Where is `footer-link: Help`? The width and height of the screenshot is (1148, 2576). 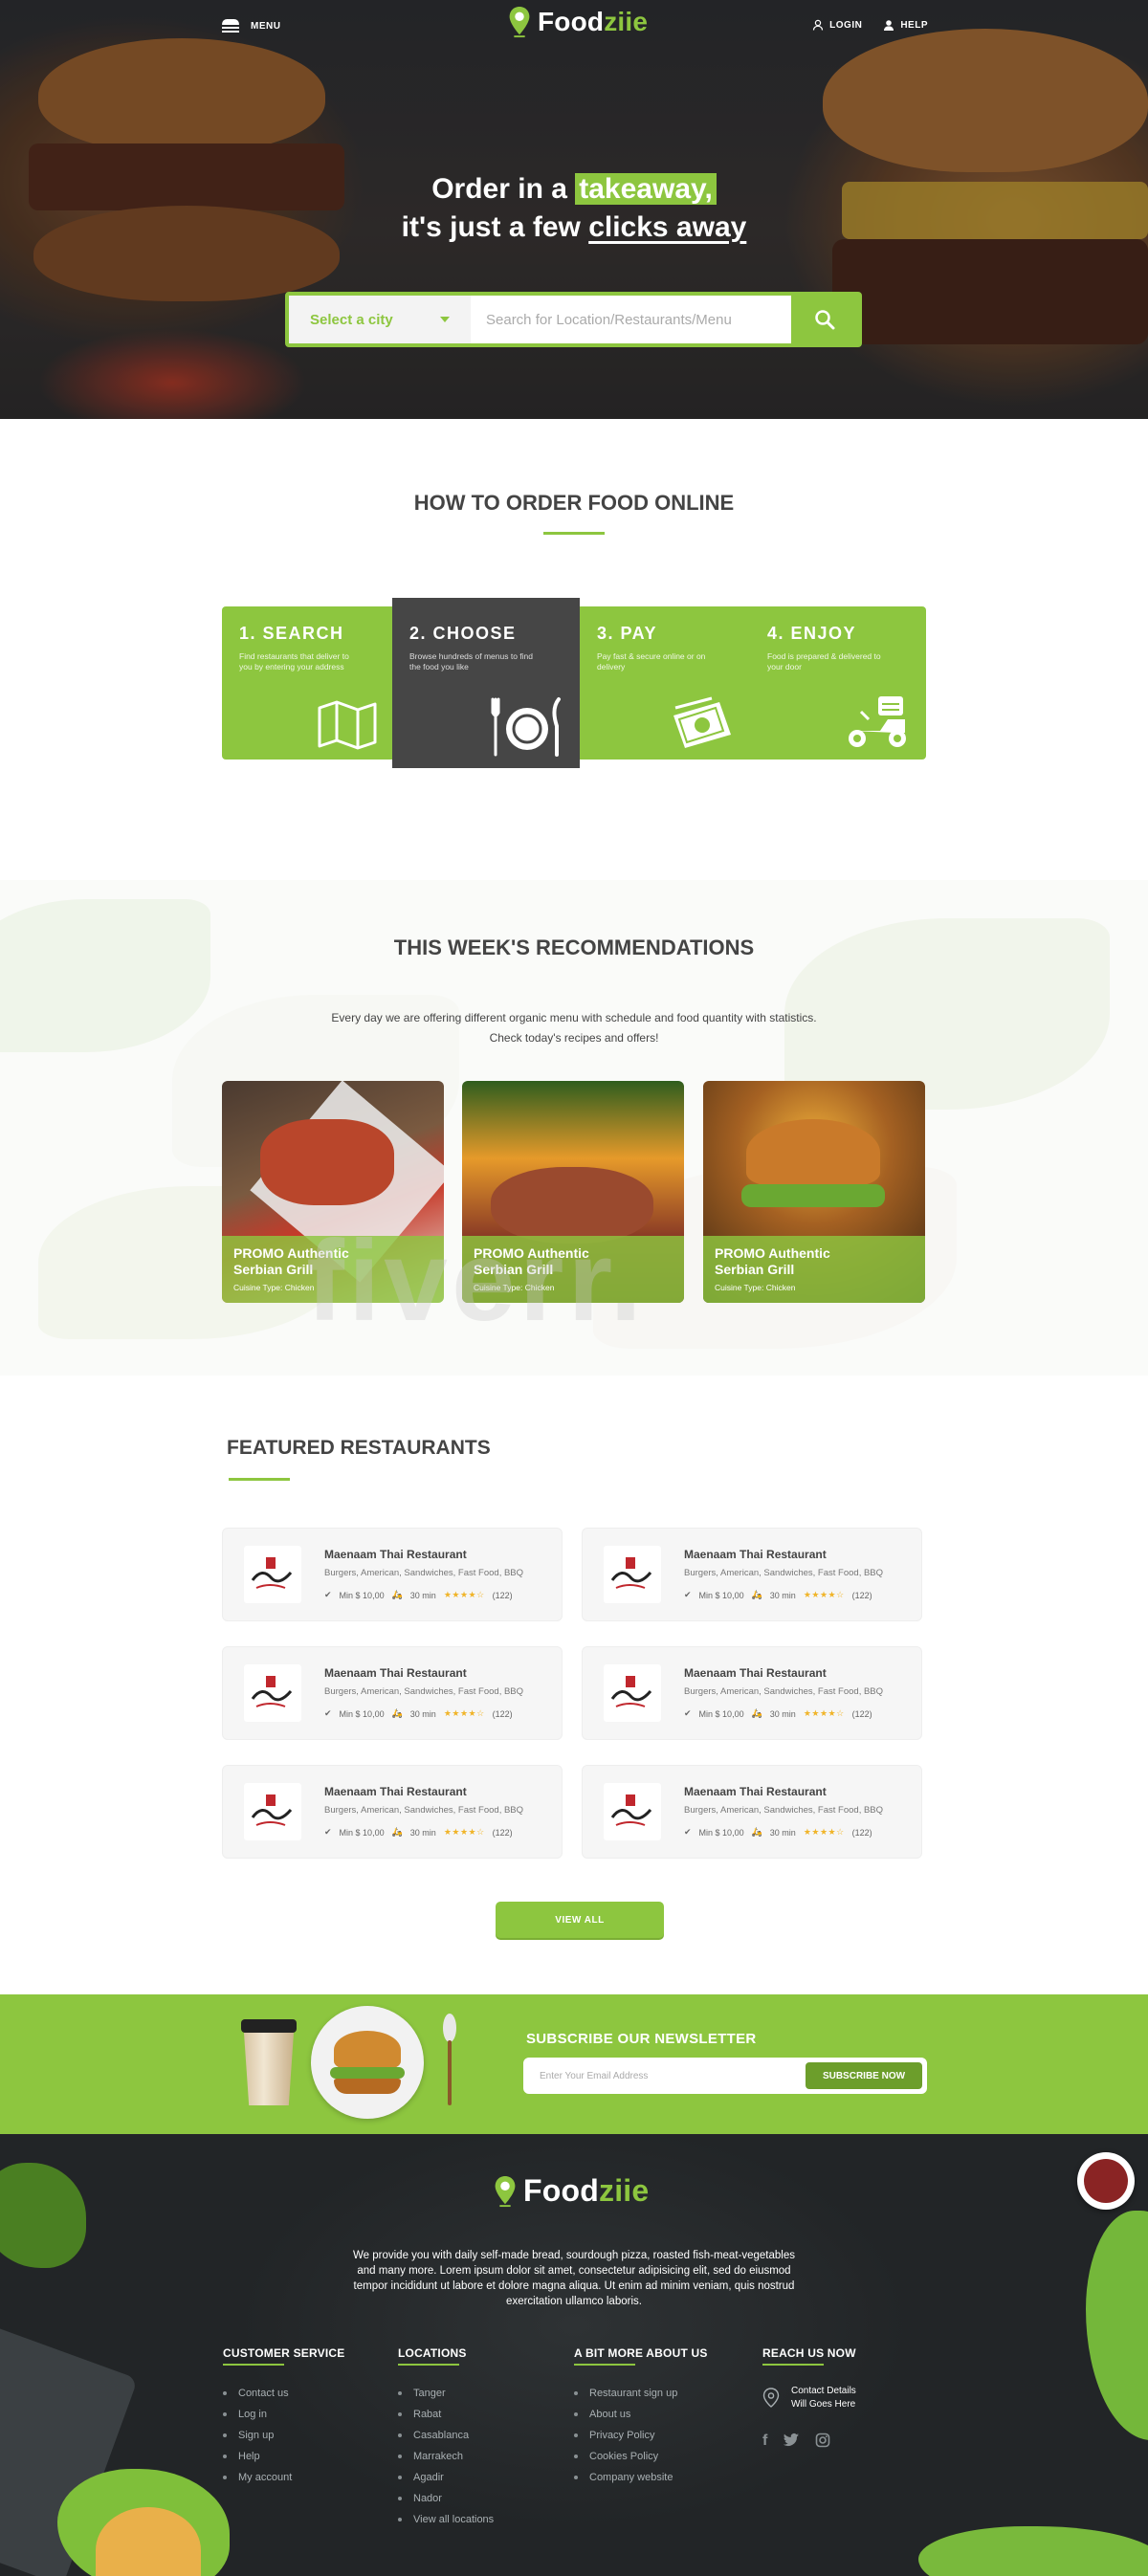 footer-link: Help is located at coordinates (284, 2456).